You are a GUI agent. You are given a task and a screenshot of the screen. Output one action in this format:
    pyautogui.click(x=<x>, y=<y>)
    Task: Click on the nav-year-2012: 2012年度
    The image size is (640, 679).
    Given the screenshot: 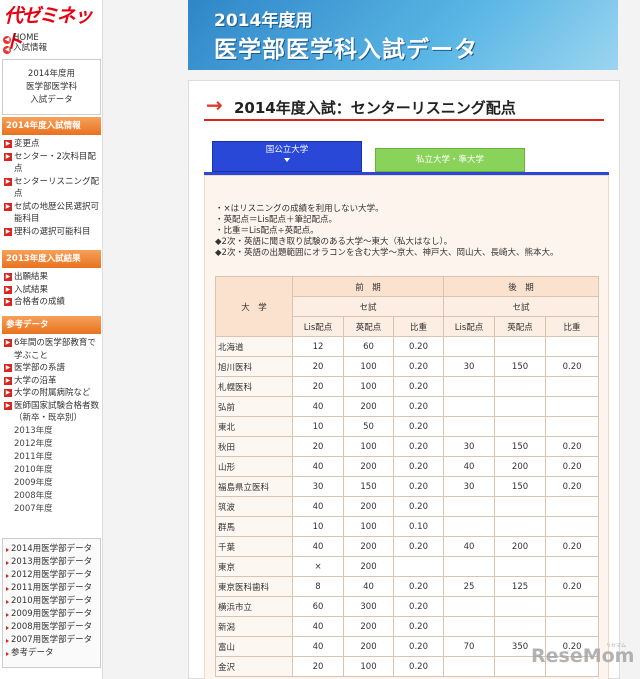 What is the action you would take?
    pyautogui.click(x=51, y=444)
    